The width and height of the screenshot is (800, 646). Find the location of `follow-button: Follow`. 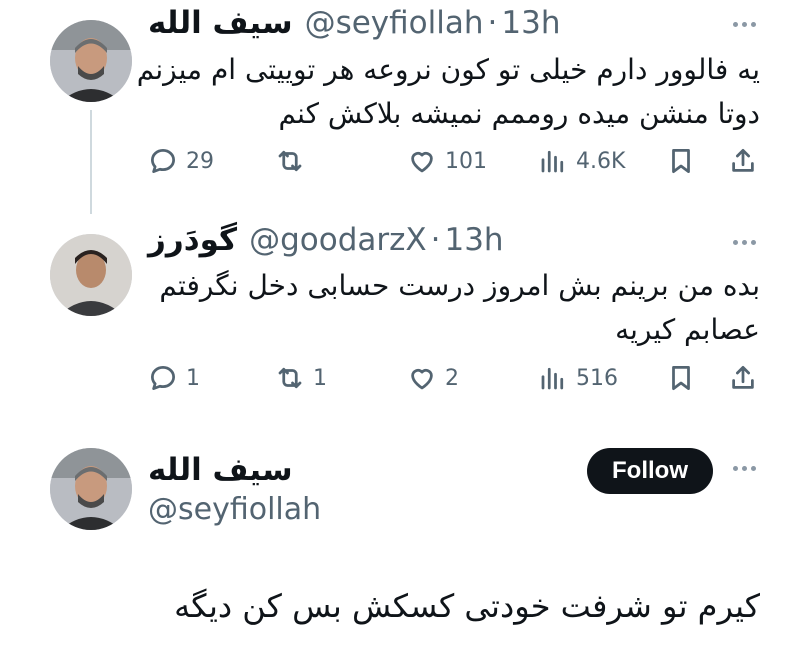

follow-button: Follow is located at coordinates (650, 471).